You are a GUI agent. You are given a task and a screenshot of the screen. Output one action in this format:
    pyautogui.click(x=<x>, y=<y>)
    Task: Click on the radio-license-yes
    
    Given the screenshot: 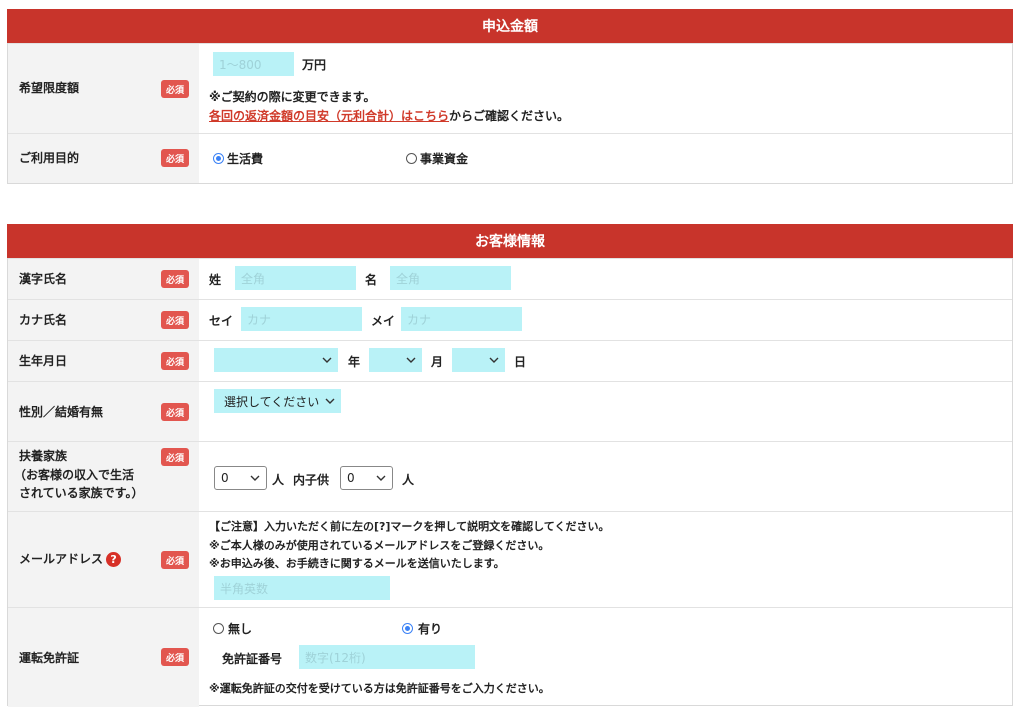 What is the action you would take?
    pyautogui.click(x=407, y=628)
    